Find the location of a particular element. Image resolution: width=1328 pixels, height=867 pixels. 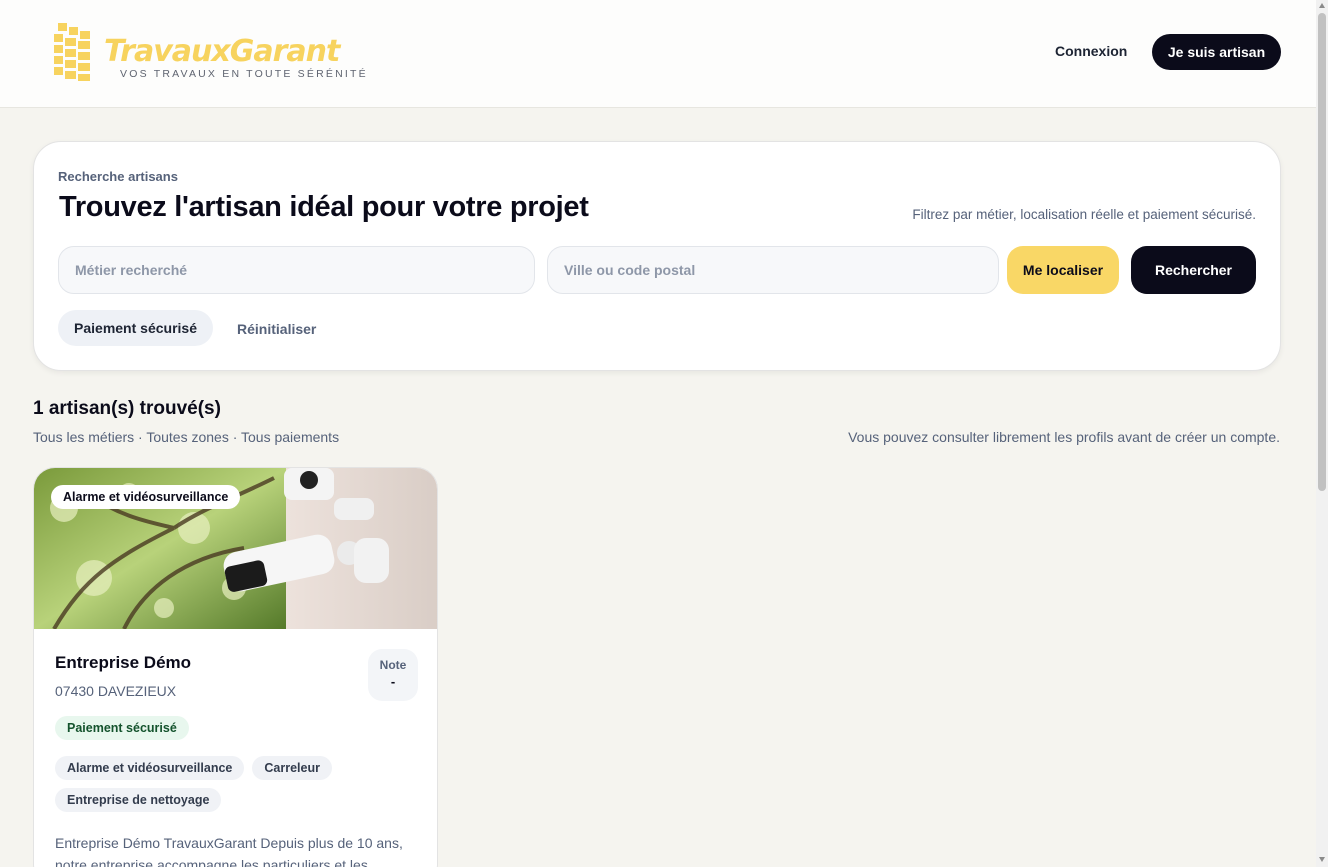

trade-tag: Entreprise de nettoyage is located at coordinates (138, 800).